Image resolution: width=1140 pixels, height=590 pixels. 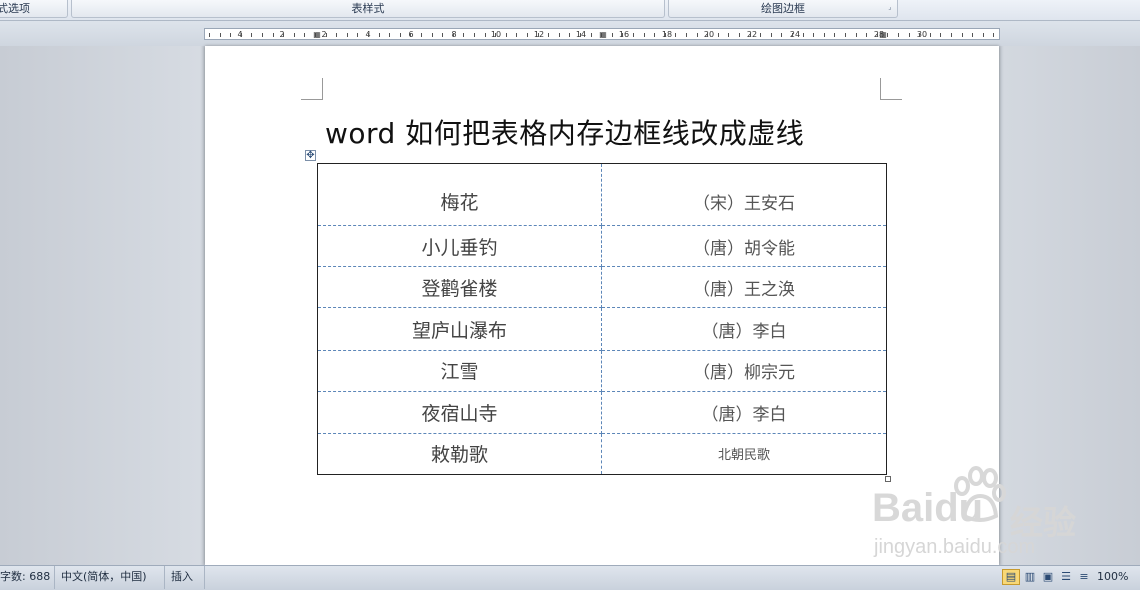 I want to click on poem-title-cell: 夜宿山寺, so click(x=459, y=412).